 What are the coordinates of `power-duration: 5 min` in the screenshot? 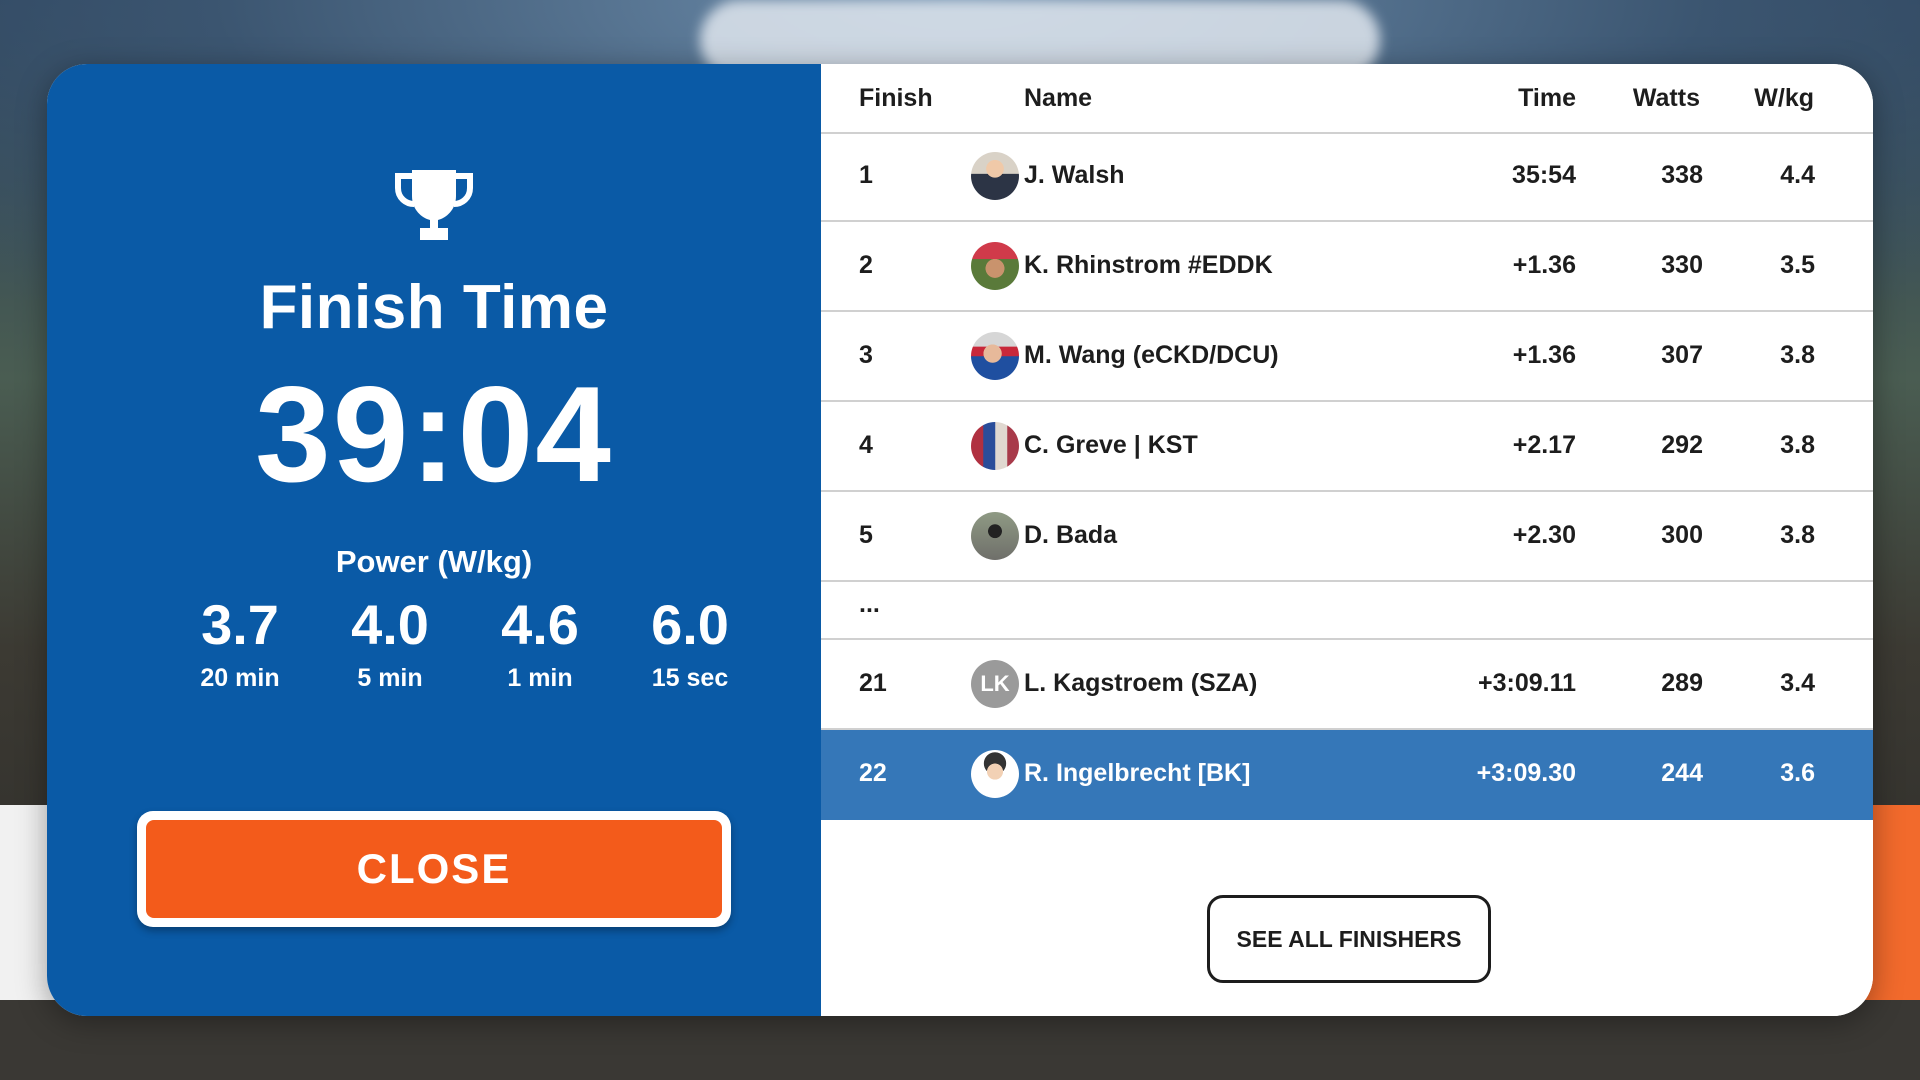 It's located at (390, 677).